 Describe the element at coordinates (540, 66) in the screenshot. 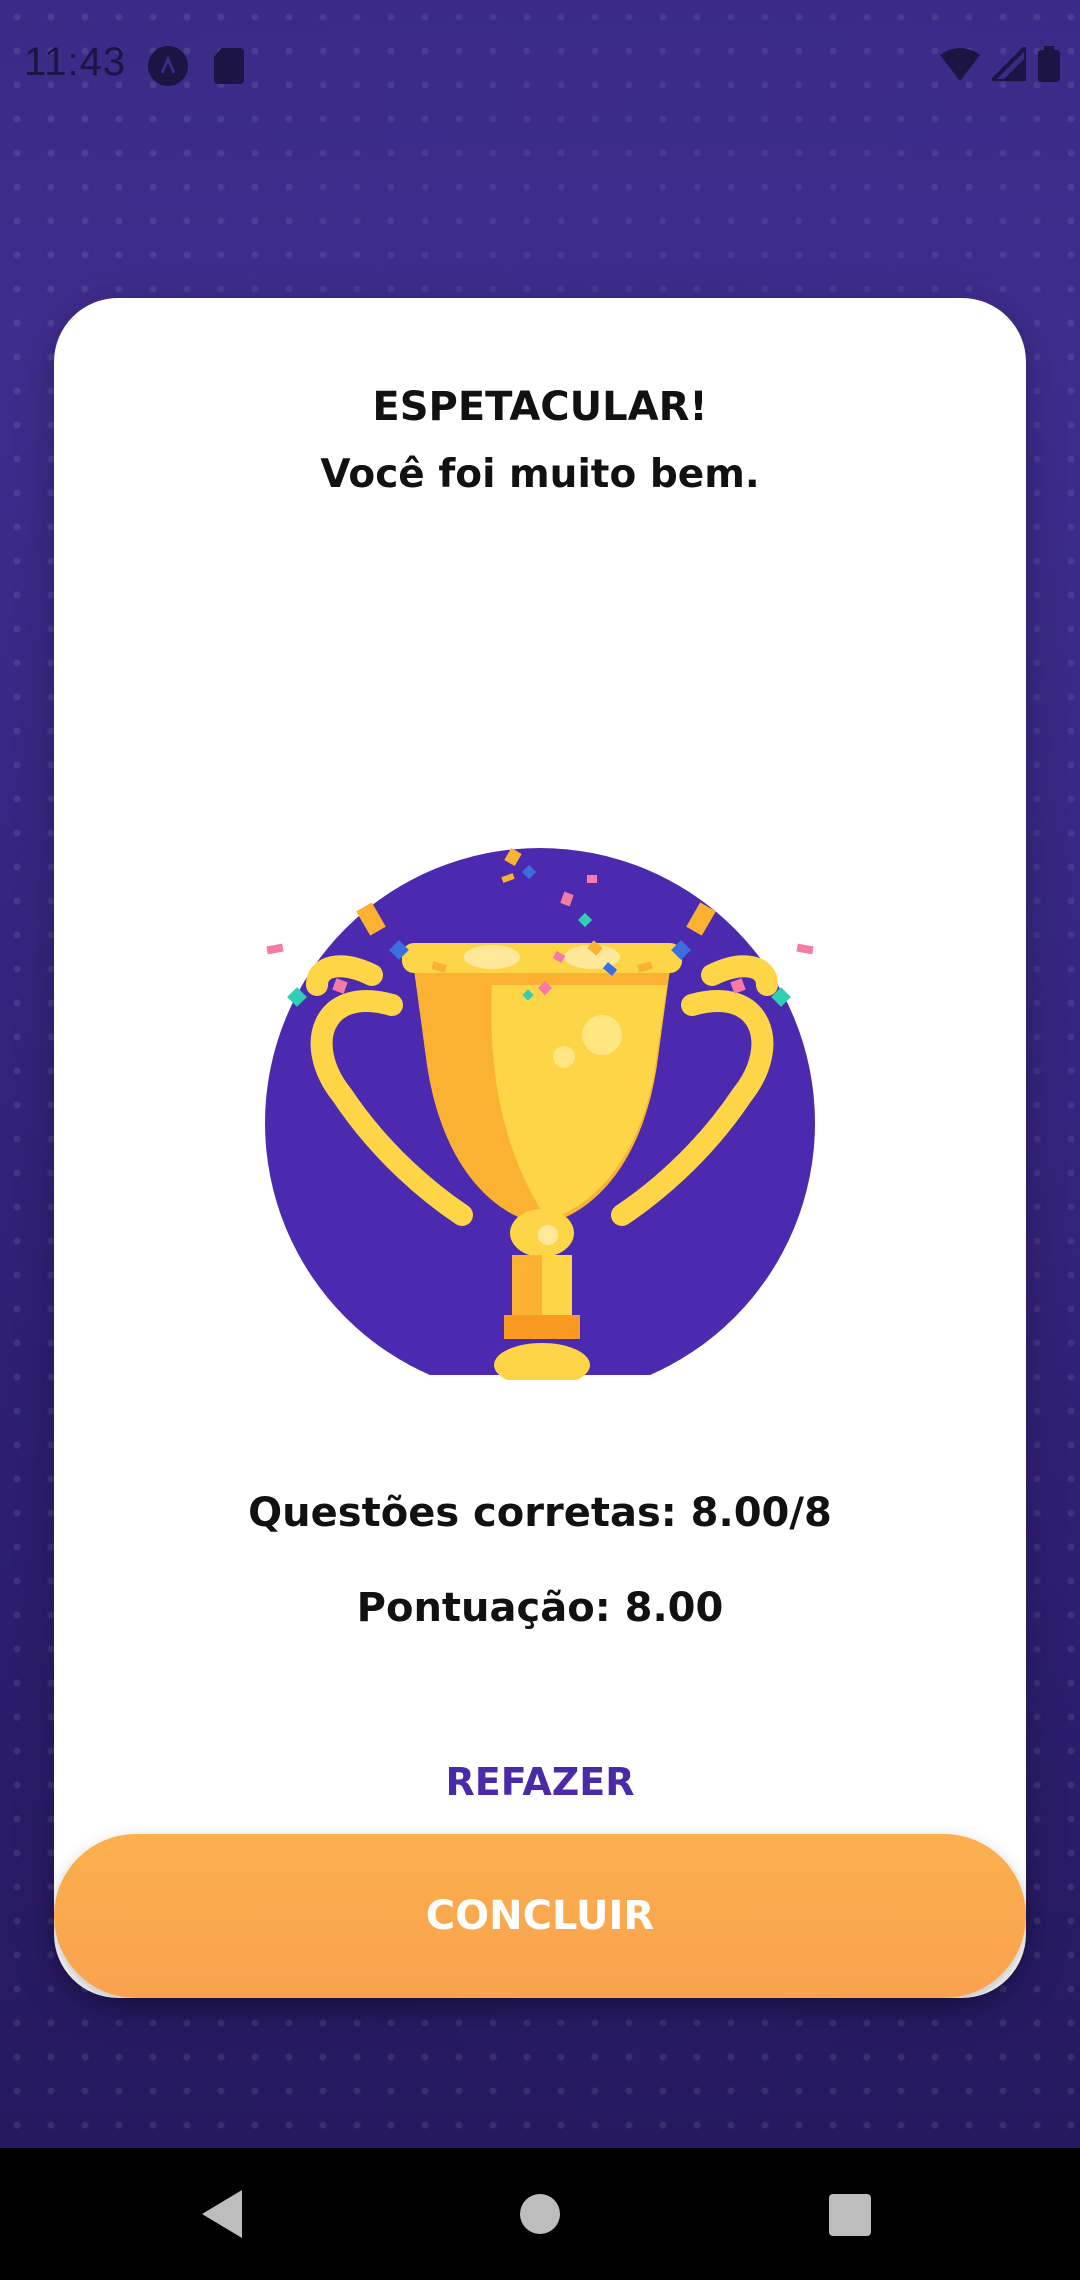

I see `status-bar: 11:43` at that location.